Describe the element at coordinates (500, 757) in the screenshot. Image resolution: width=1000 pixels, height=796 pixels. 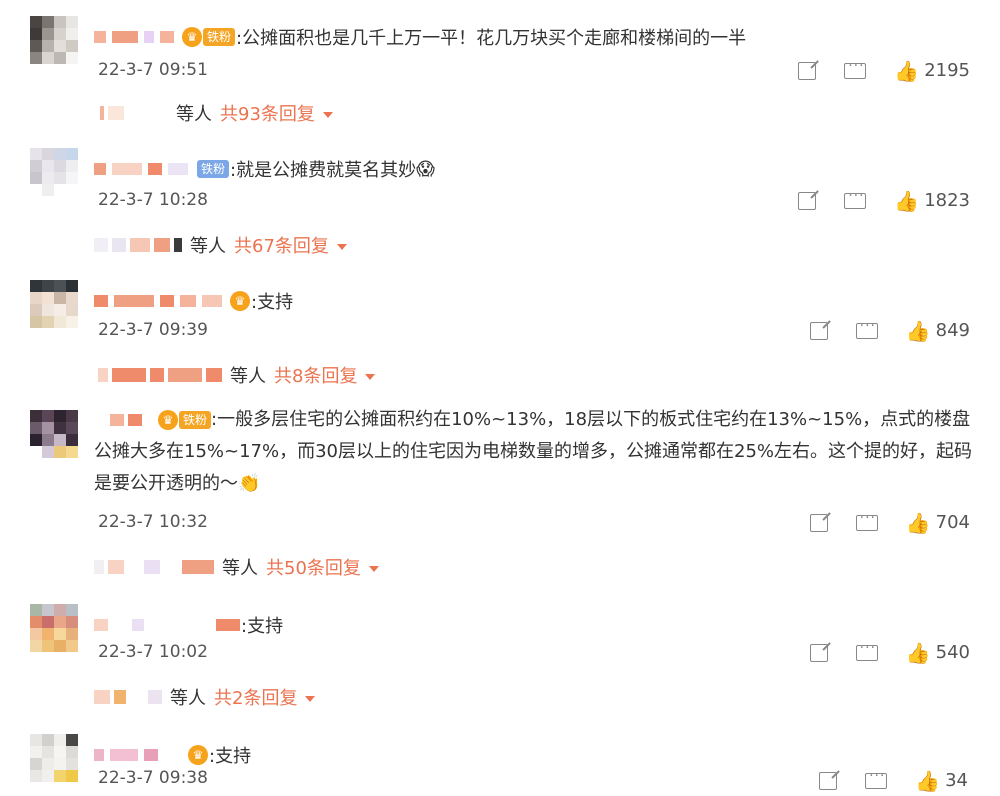
I see `comment-item: ♛ :支持 22-3-7 09:38 👍 34` at that location.